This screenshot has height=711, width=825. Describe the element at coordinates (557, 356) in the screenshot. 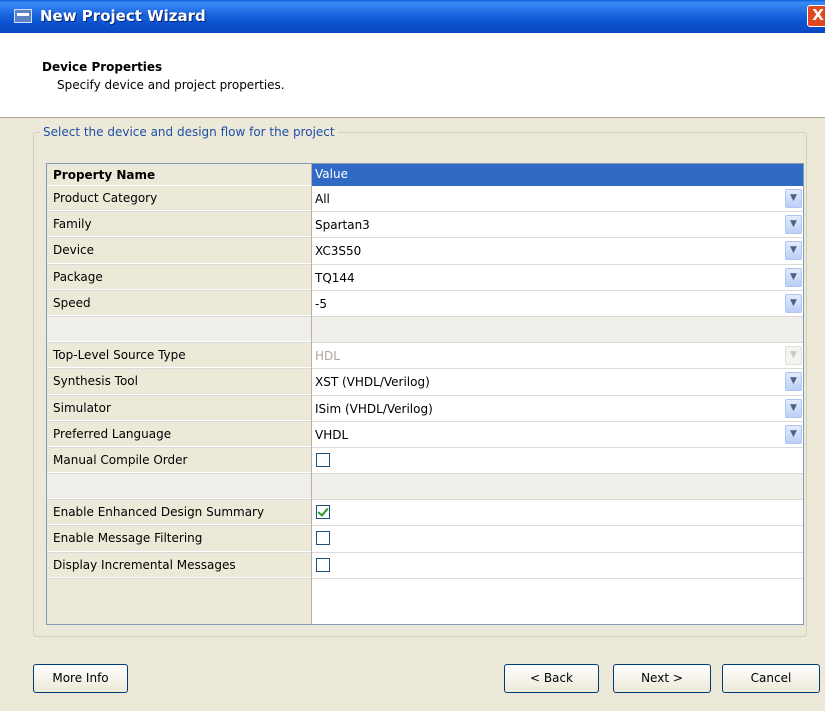

I see `property-value-dropdown: HDL ▼` at that location.